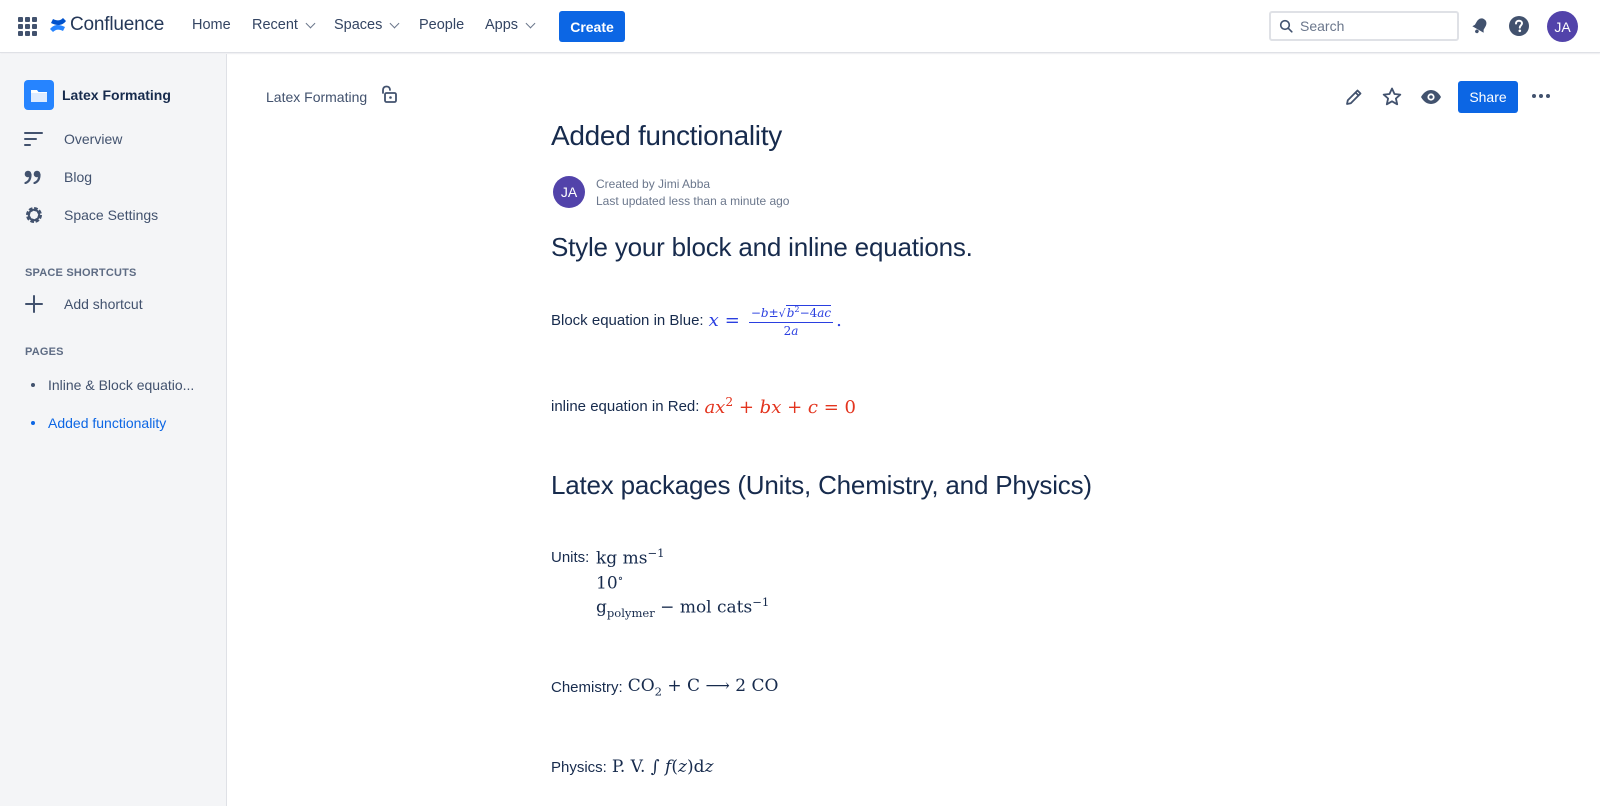  I want to click on sidebar-item-label: Overview, so click(93, 139).